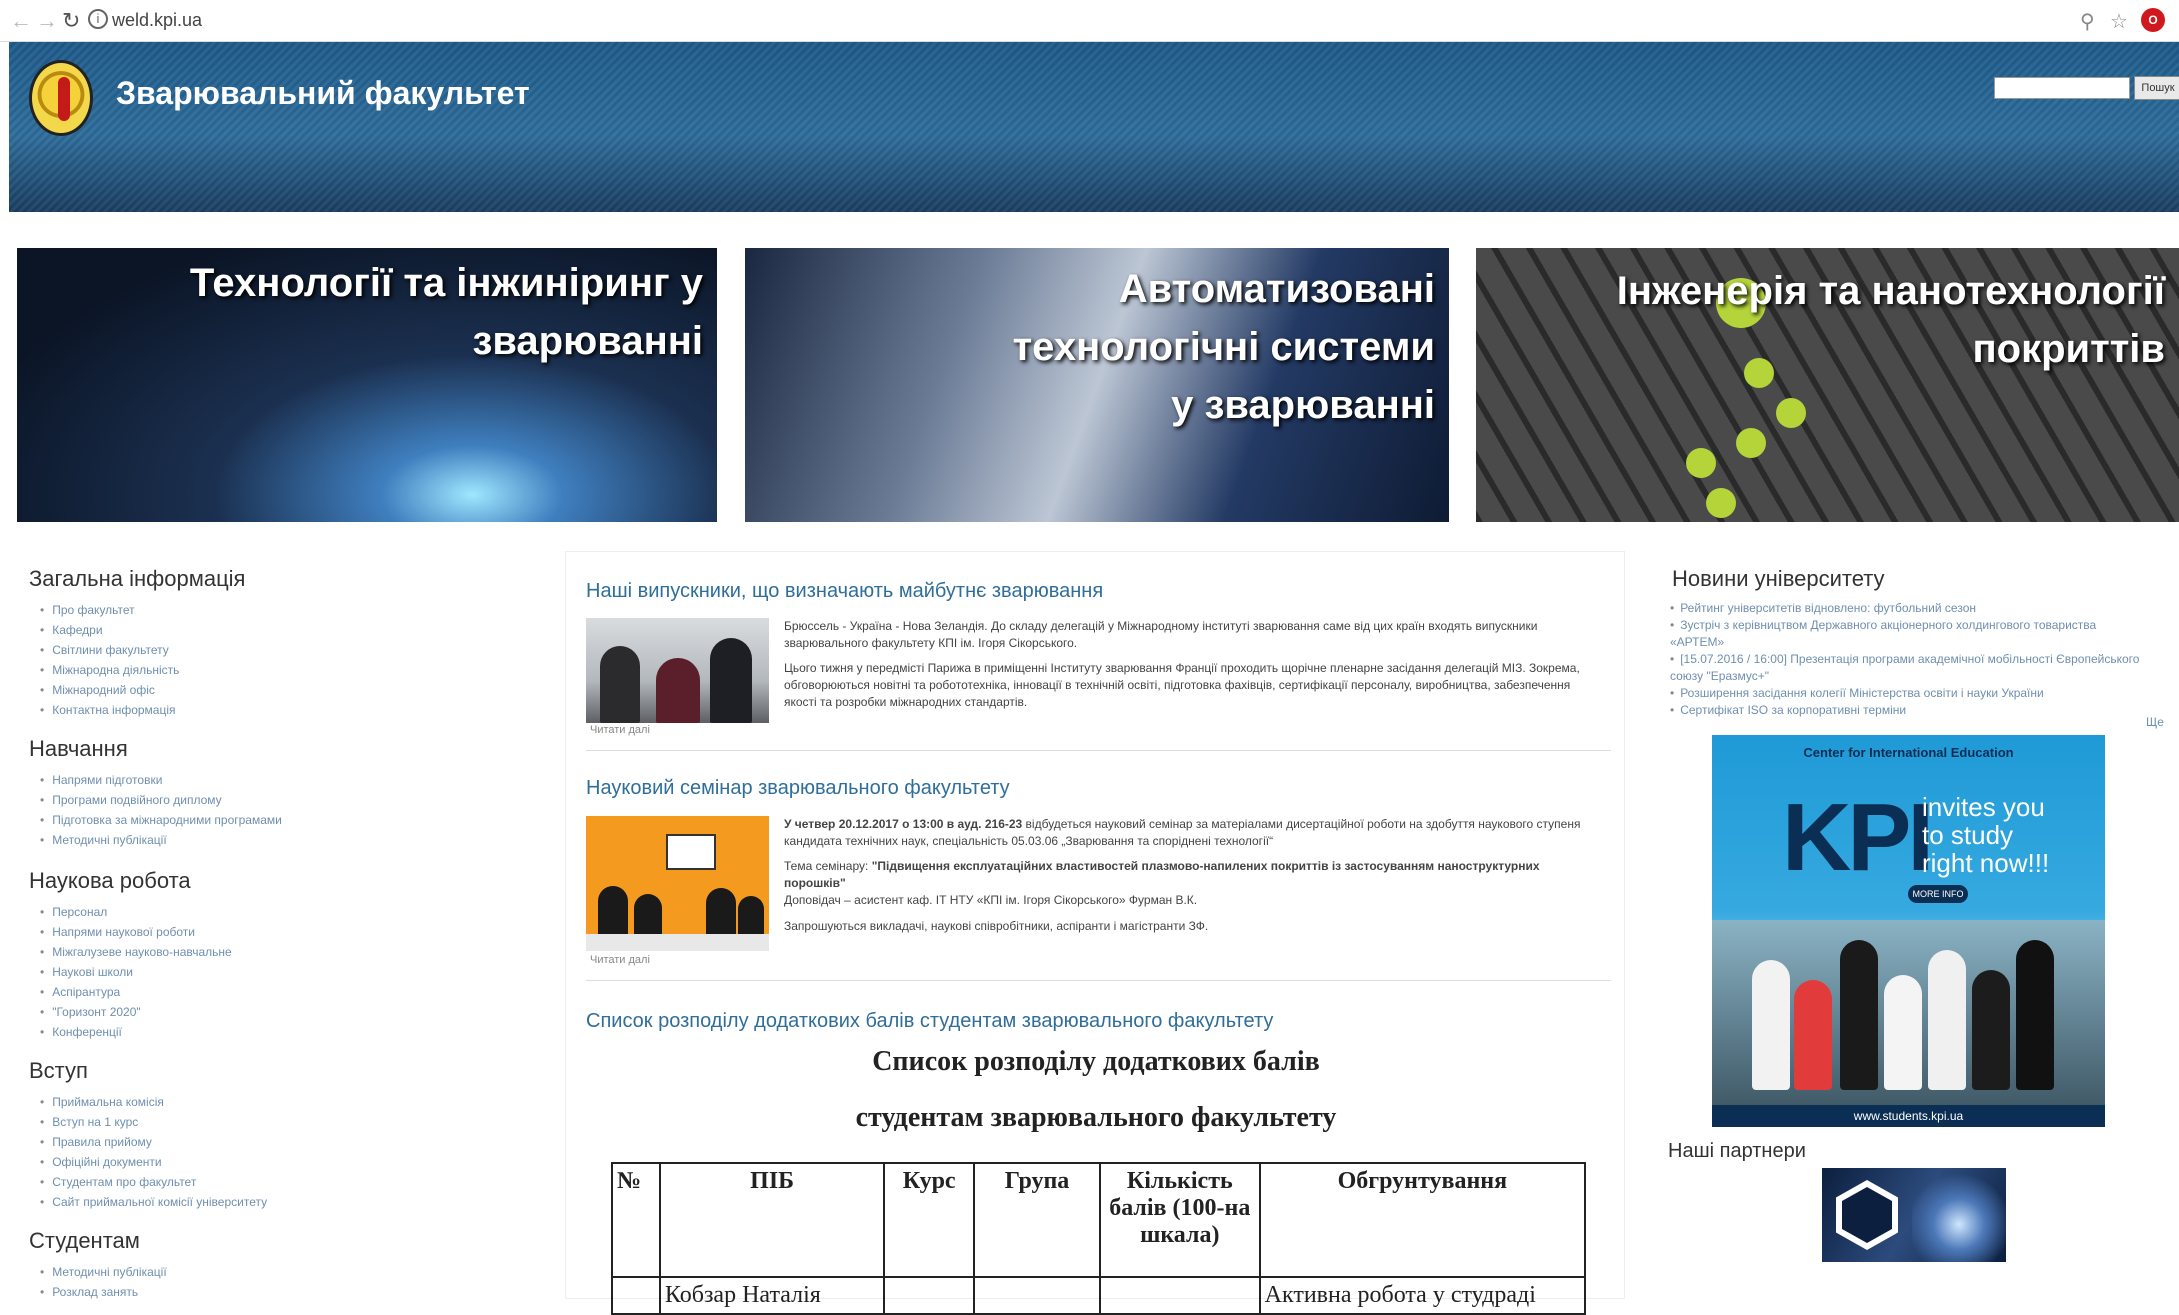  What do you see at coordinates (2155, 722) in the screenshot?
I see `more-news-link: Ще` at bounding box center [2155, 722].